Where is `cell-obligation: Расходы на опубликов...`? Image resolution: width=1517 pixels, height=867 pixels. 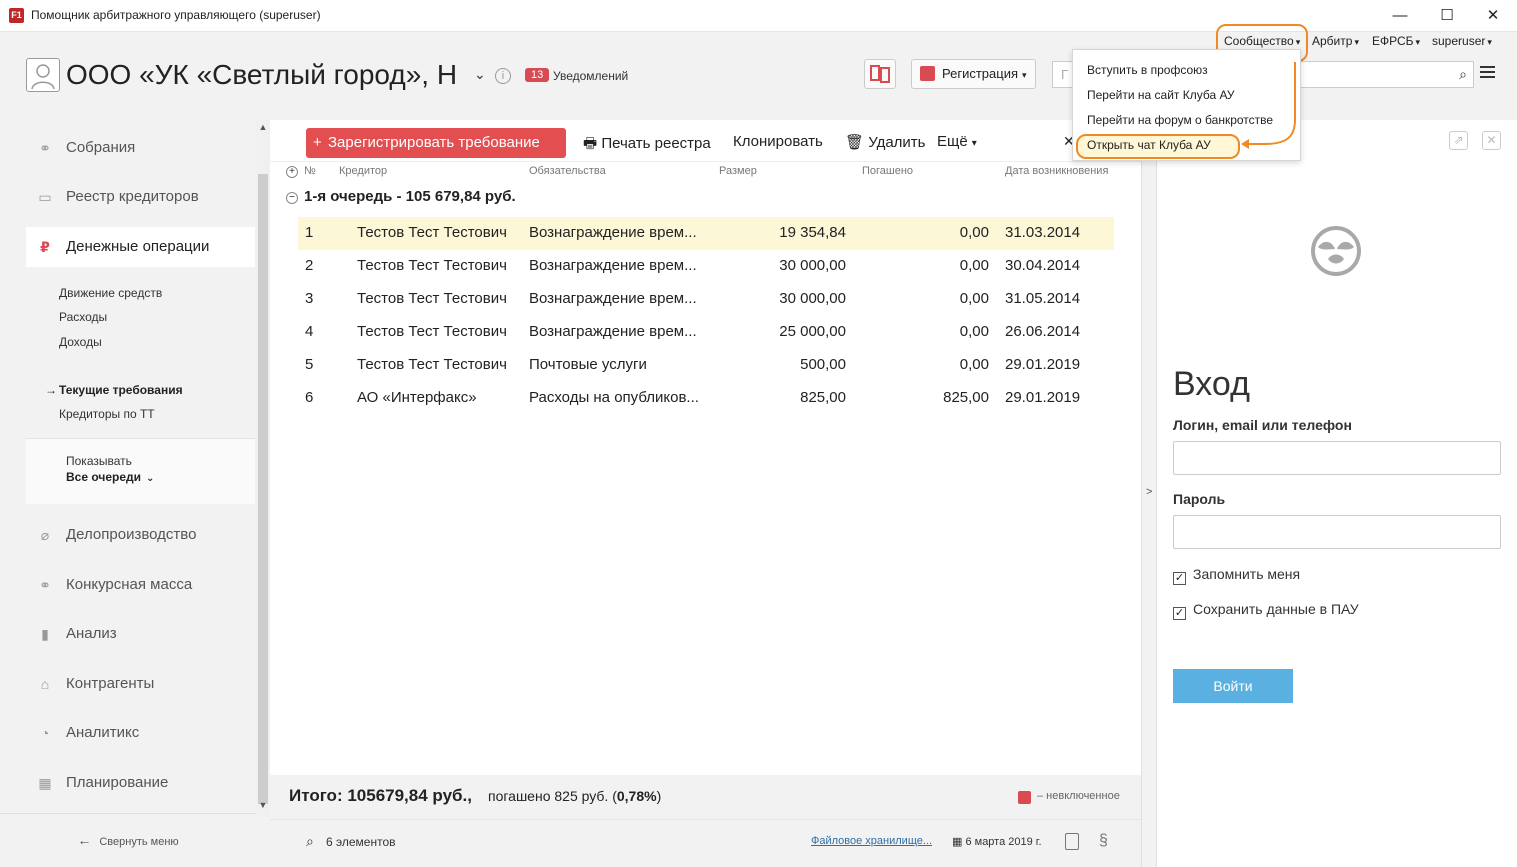 cell-obligation: Расходы на опубликов... is located at coordinates (614, 397).